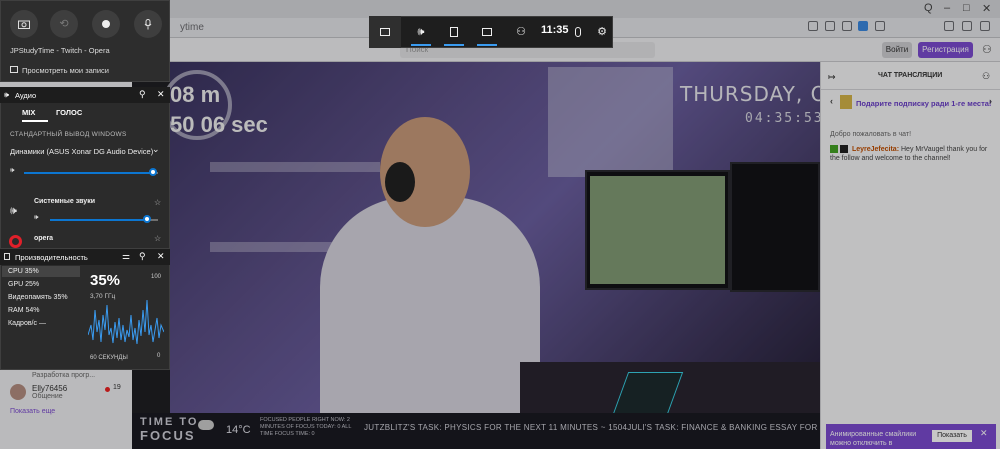 The width and height of the screenshot is (1000, 449). What do you see at coordinates (147, 219) in the screenshot?
I see `app-volume-slider` at bounding box center [147, 219].